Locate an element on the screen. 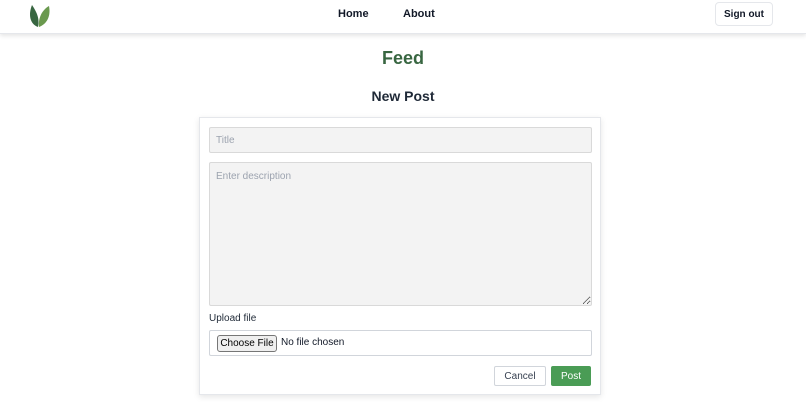 The image size is (806, 402). cancel-button: Cancel is located at coordinates (520, 376).